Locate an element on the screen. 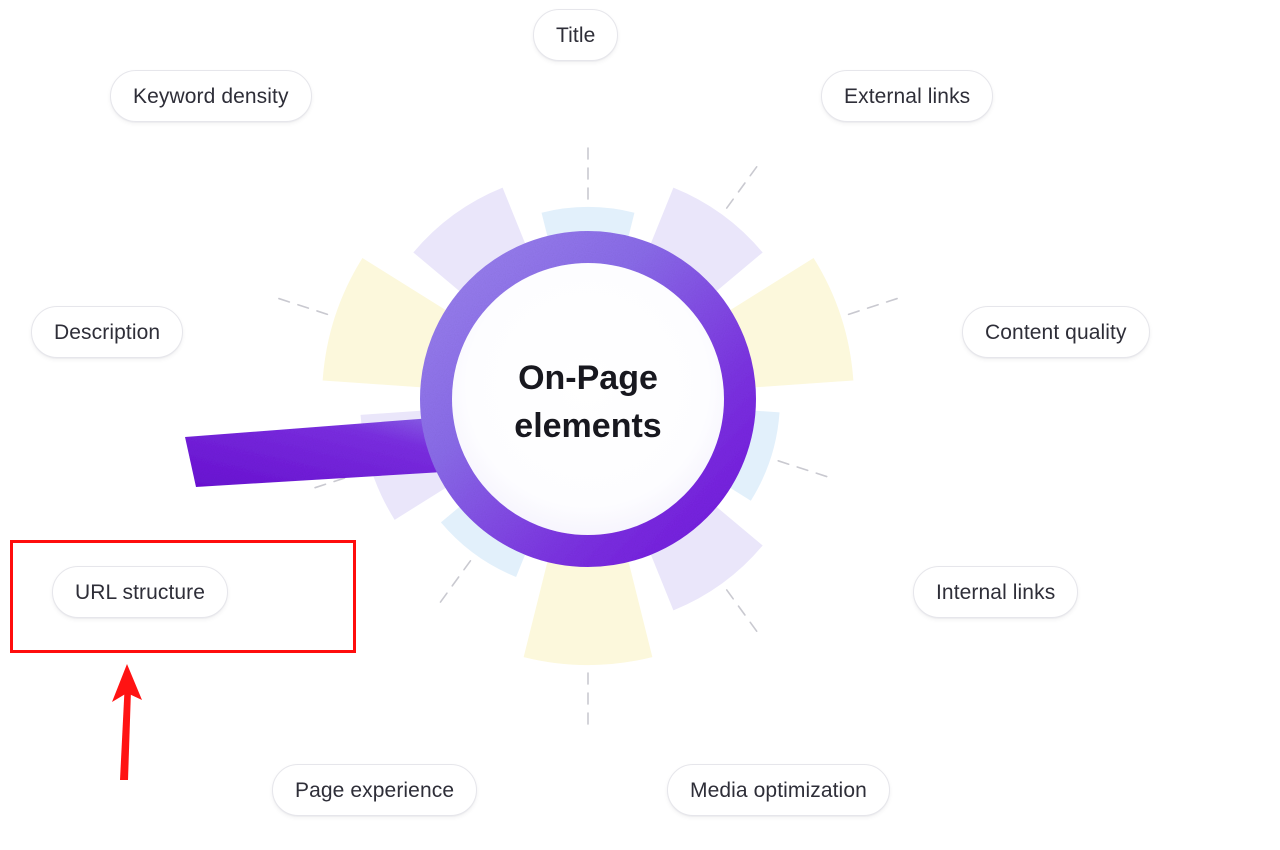 The width and height of the screenshot is (1280, 850). label-pill-content-quality: Content quality is located at coordinates (1056, 332).